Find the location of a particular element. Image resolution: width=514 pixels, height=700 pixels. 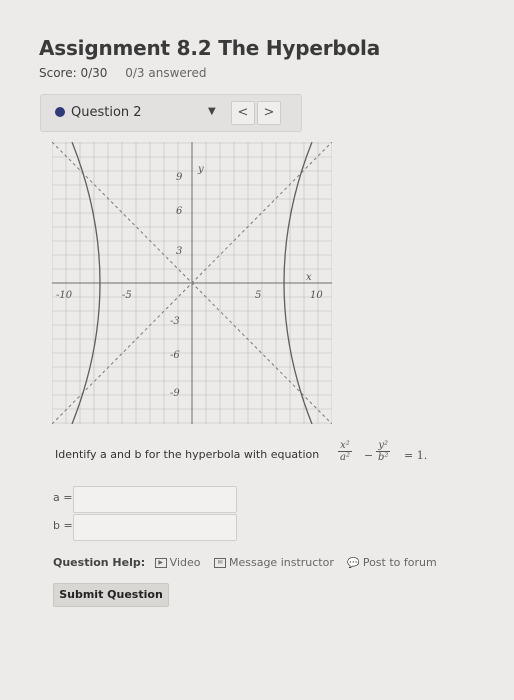

x-tick-label: 10 is located at coordinates (316, 295).